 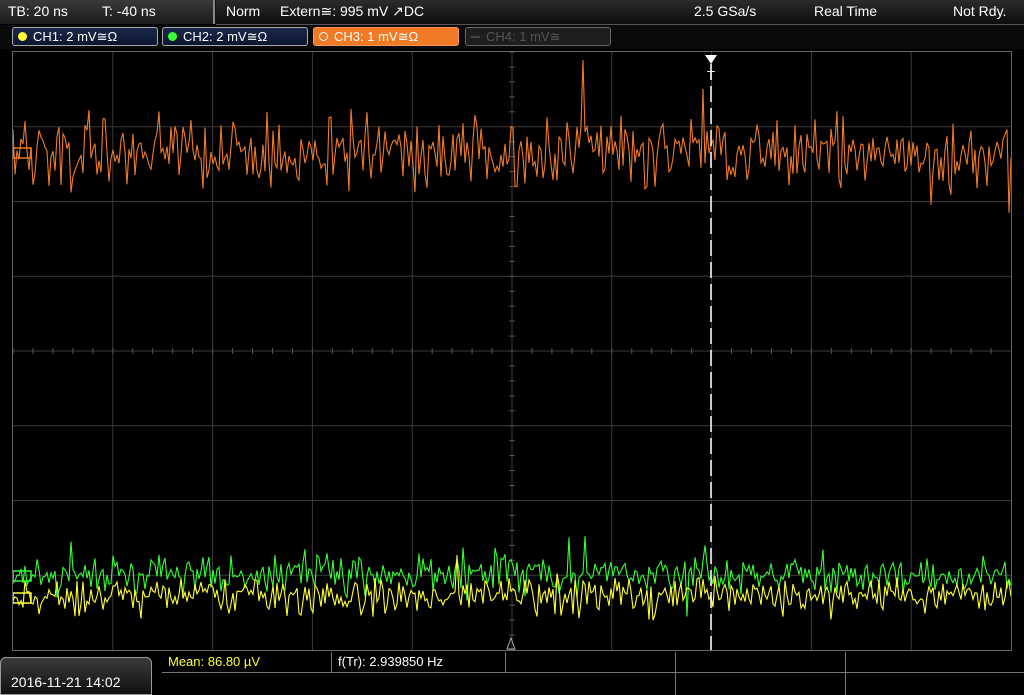 I want to click on sample-rate: 2.5 GSa/s, so click(x=725, y=11).